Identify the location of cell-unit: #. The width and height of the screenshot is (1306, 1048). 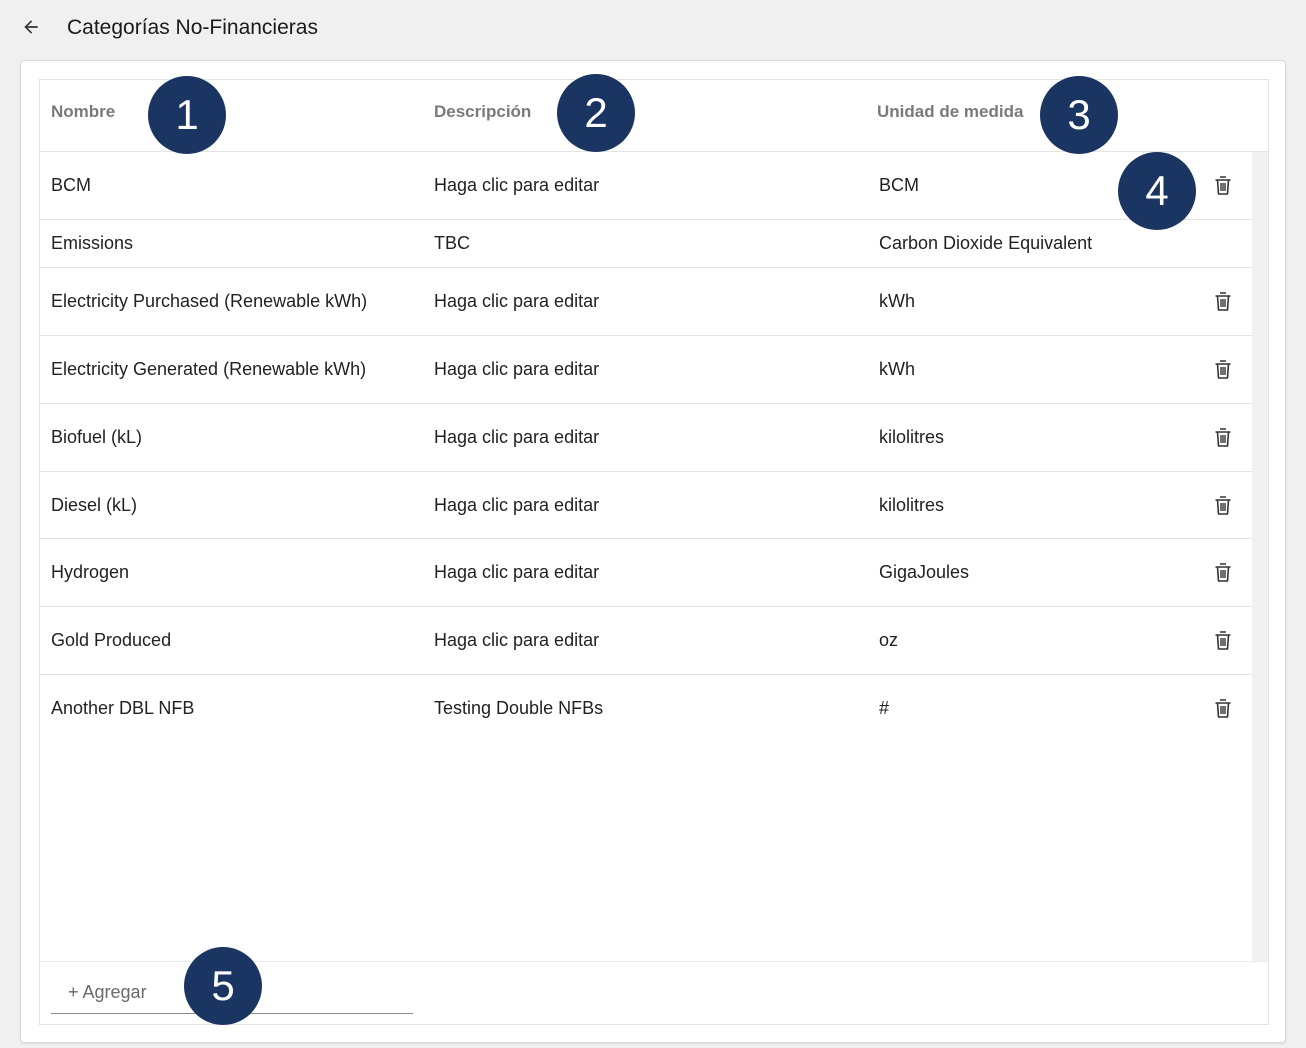
(884, 708).